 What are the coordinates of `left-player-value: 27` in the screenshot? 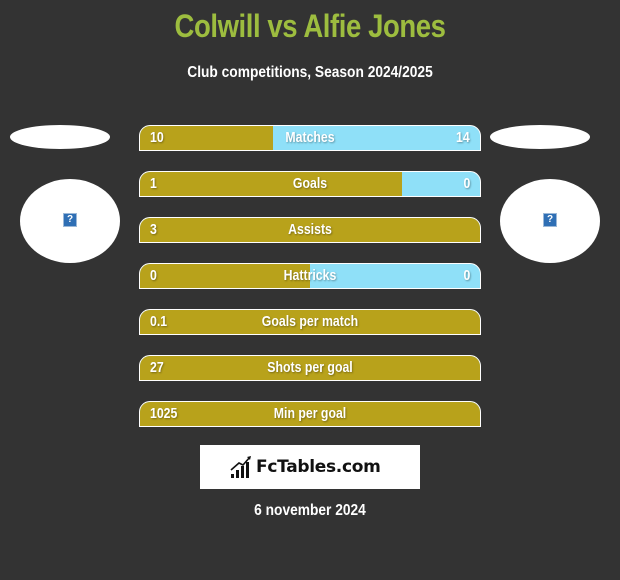 It's located at (157, 367).